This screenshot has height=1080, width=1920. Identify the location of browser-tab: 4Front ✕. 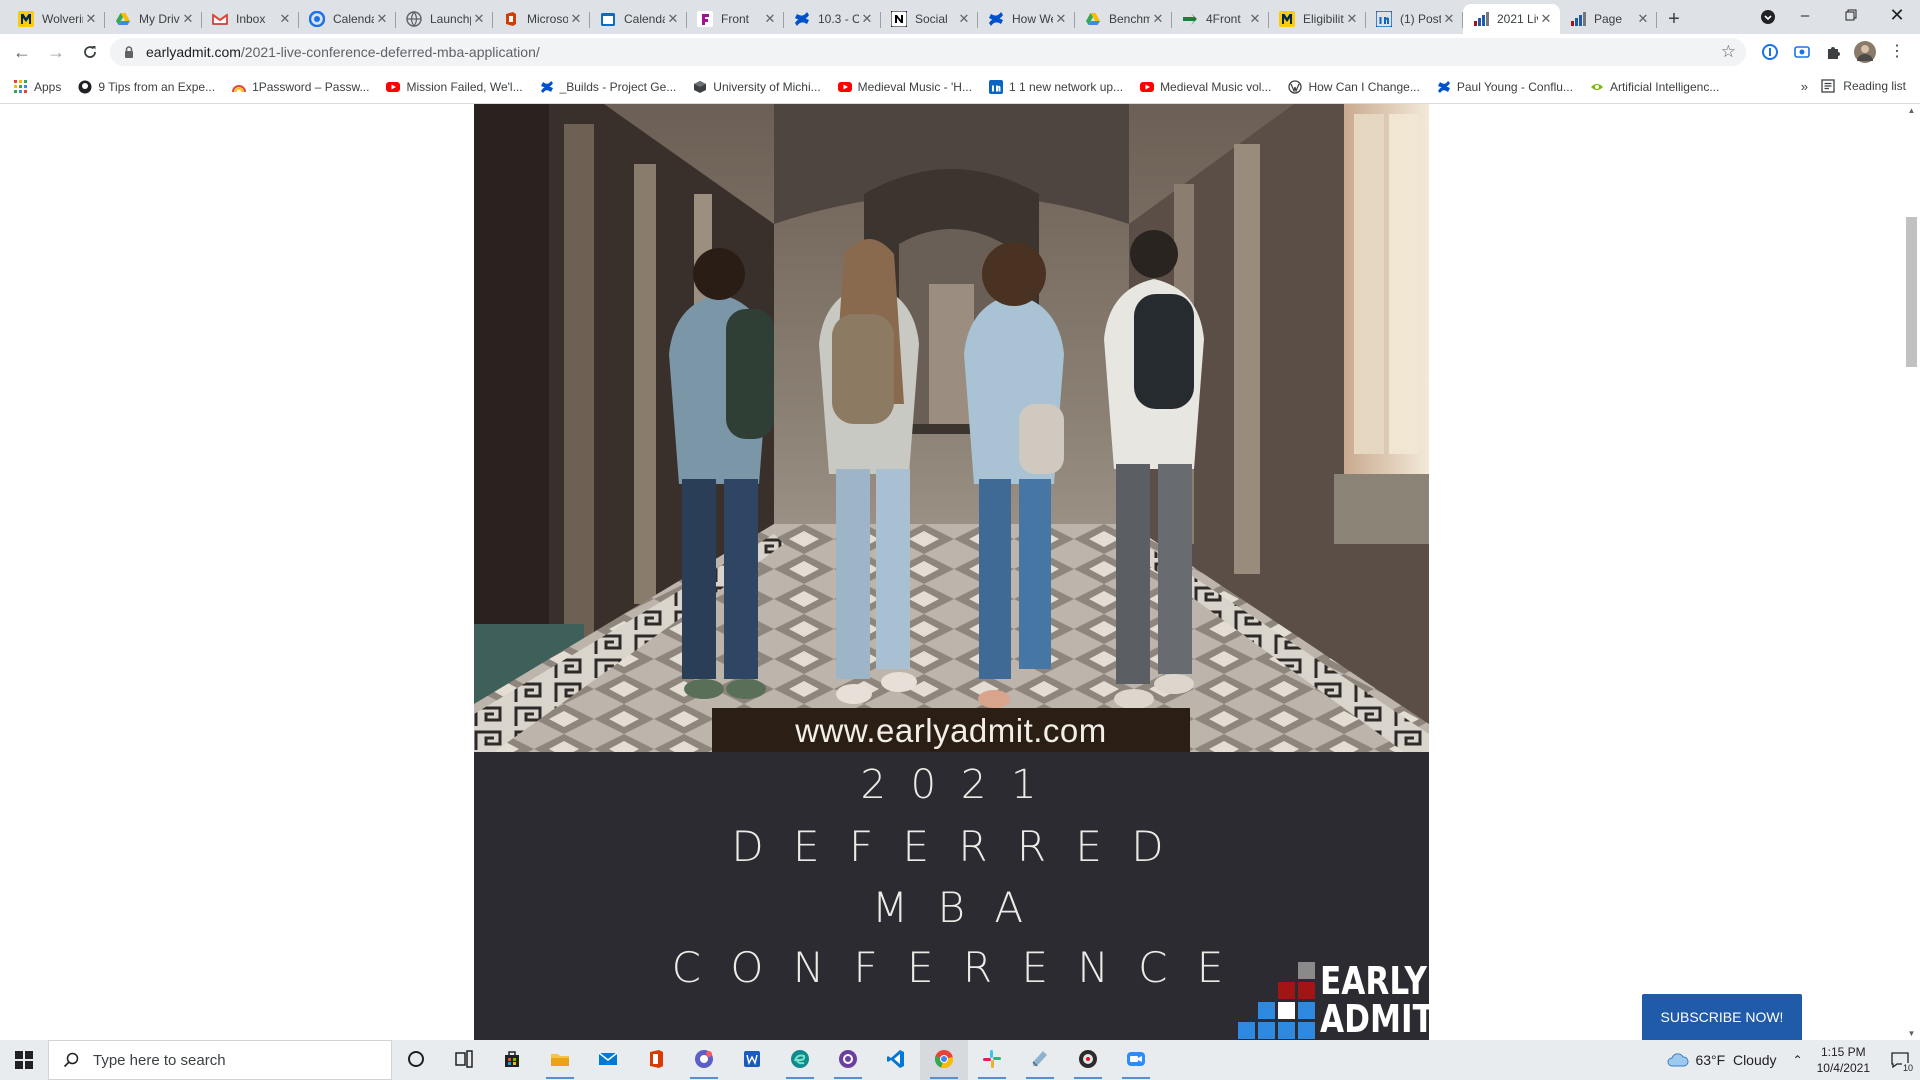
(1220, 19).